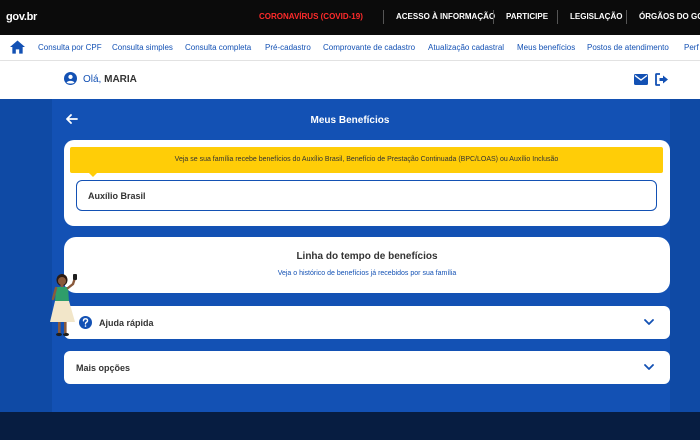  I want to click on nav-meus-beneficios: Meus benefícios, so click(546, 47).